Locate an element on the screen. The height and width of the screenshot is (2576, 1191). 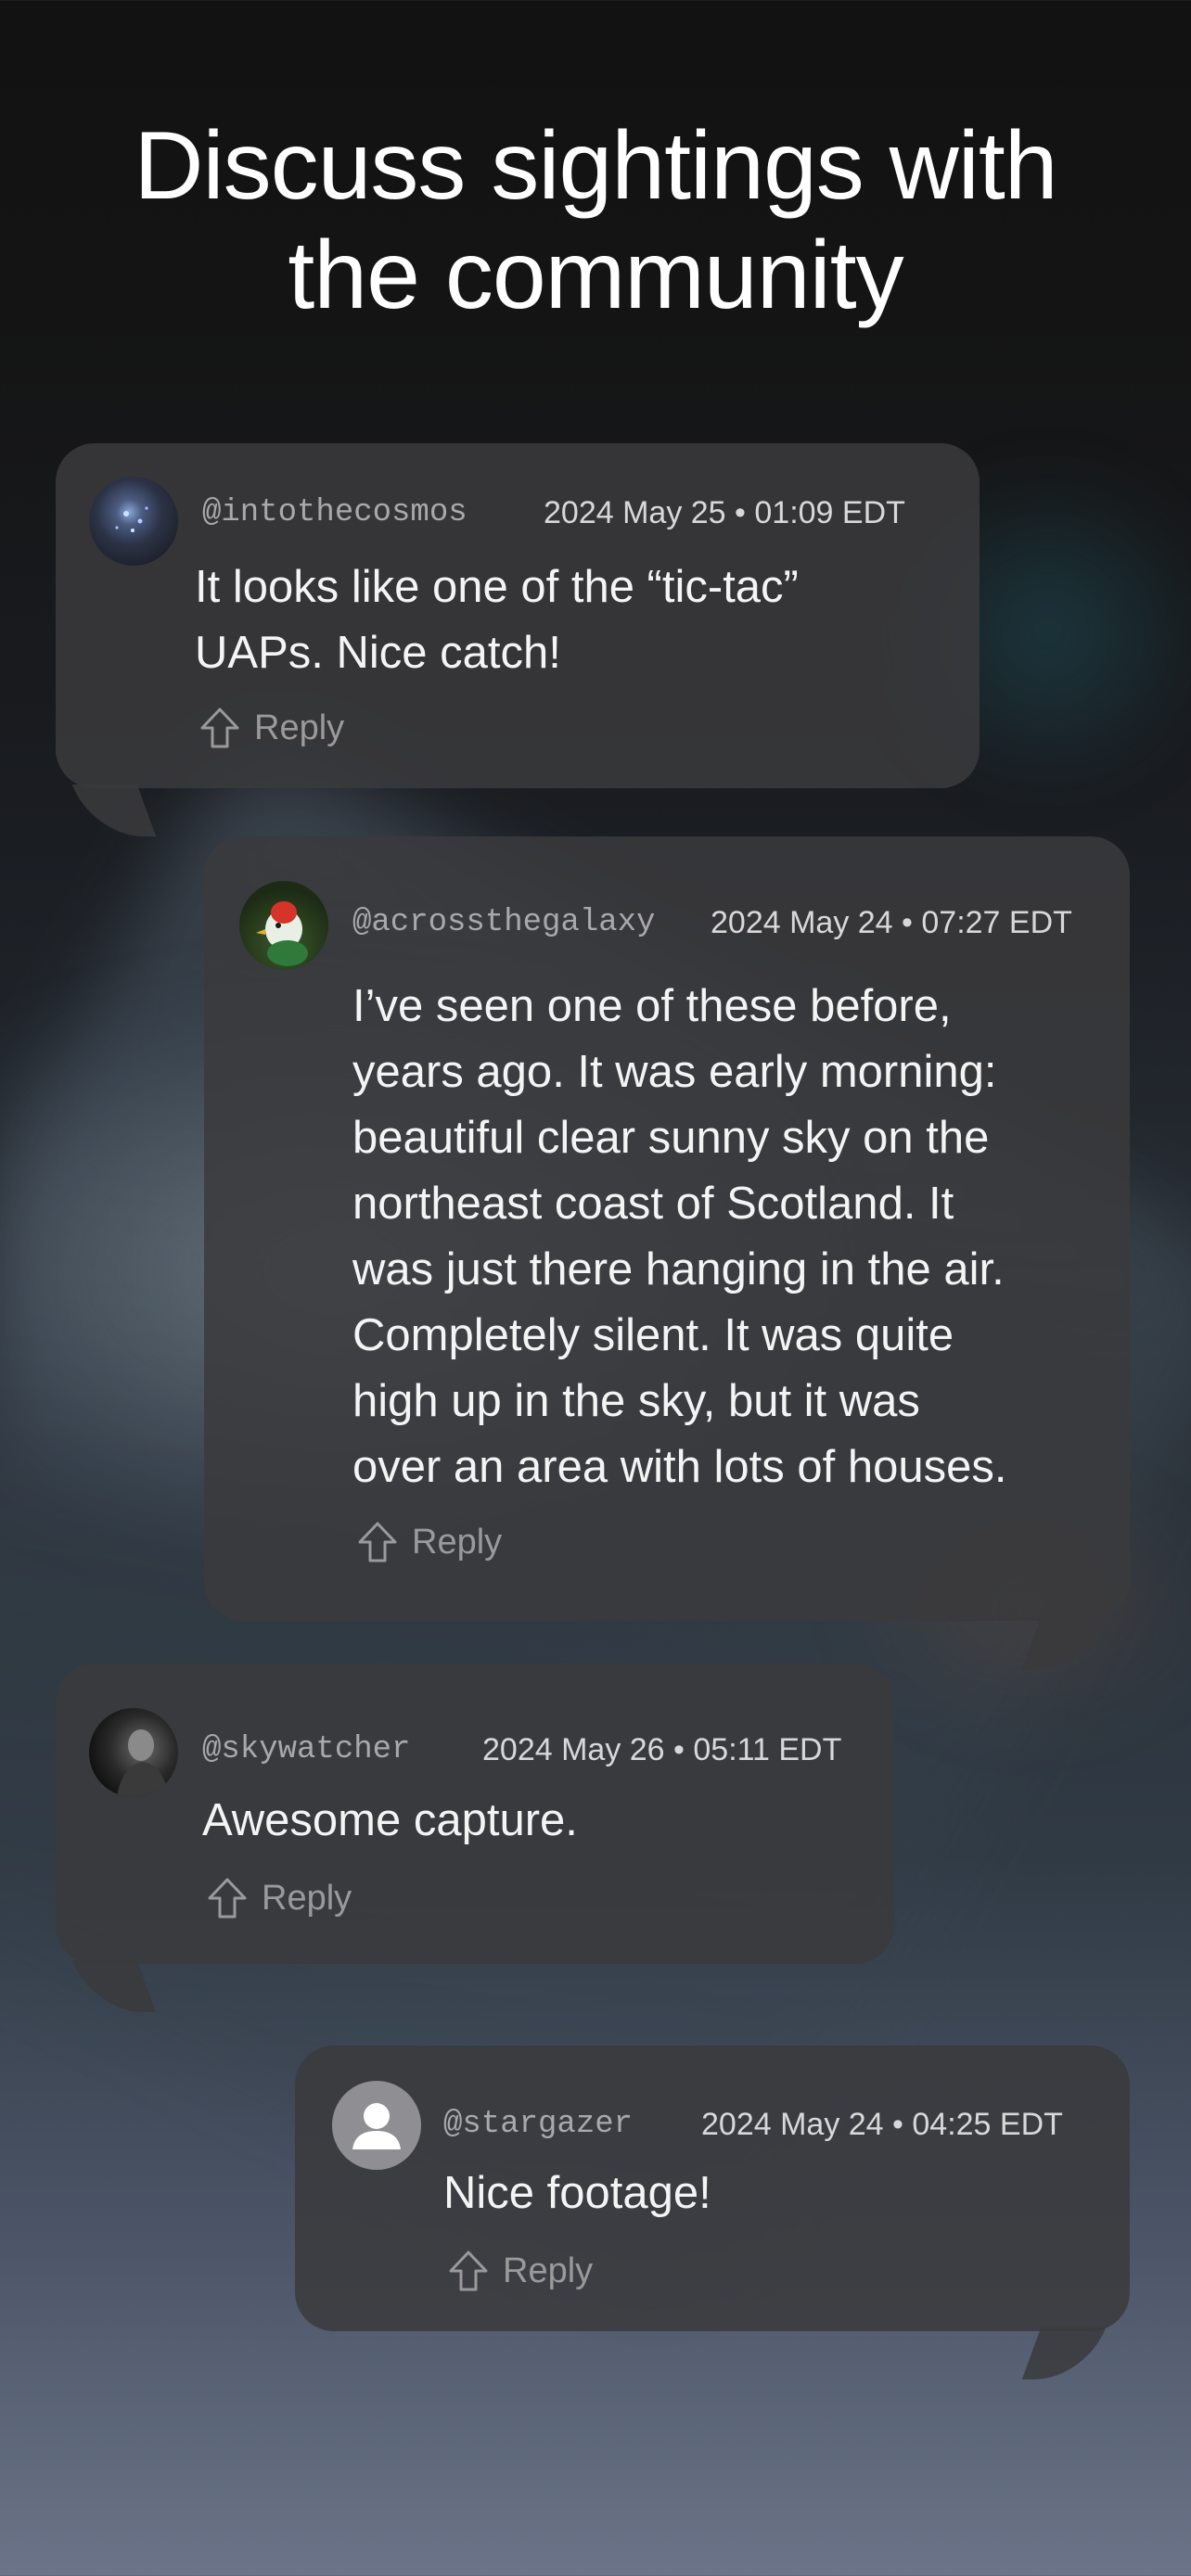
comment-timestamp: 2024 May 24 • 07:27 EDT is located at coordinates (892, 923).